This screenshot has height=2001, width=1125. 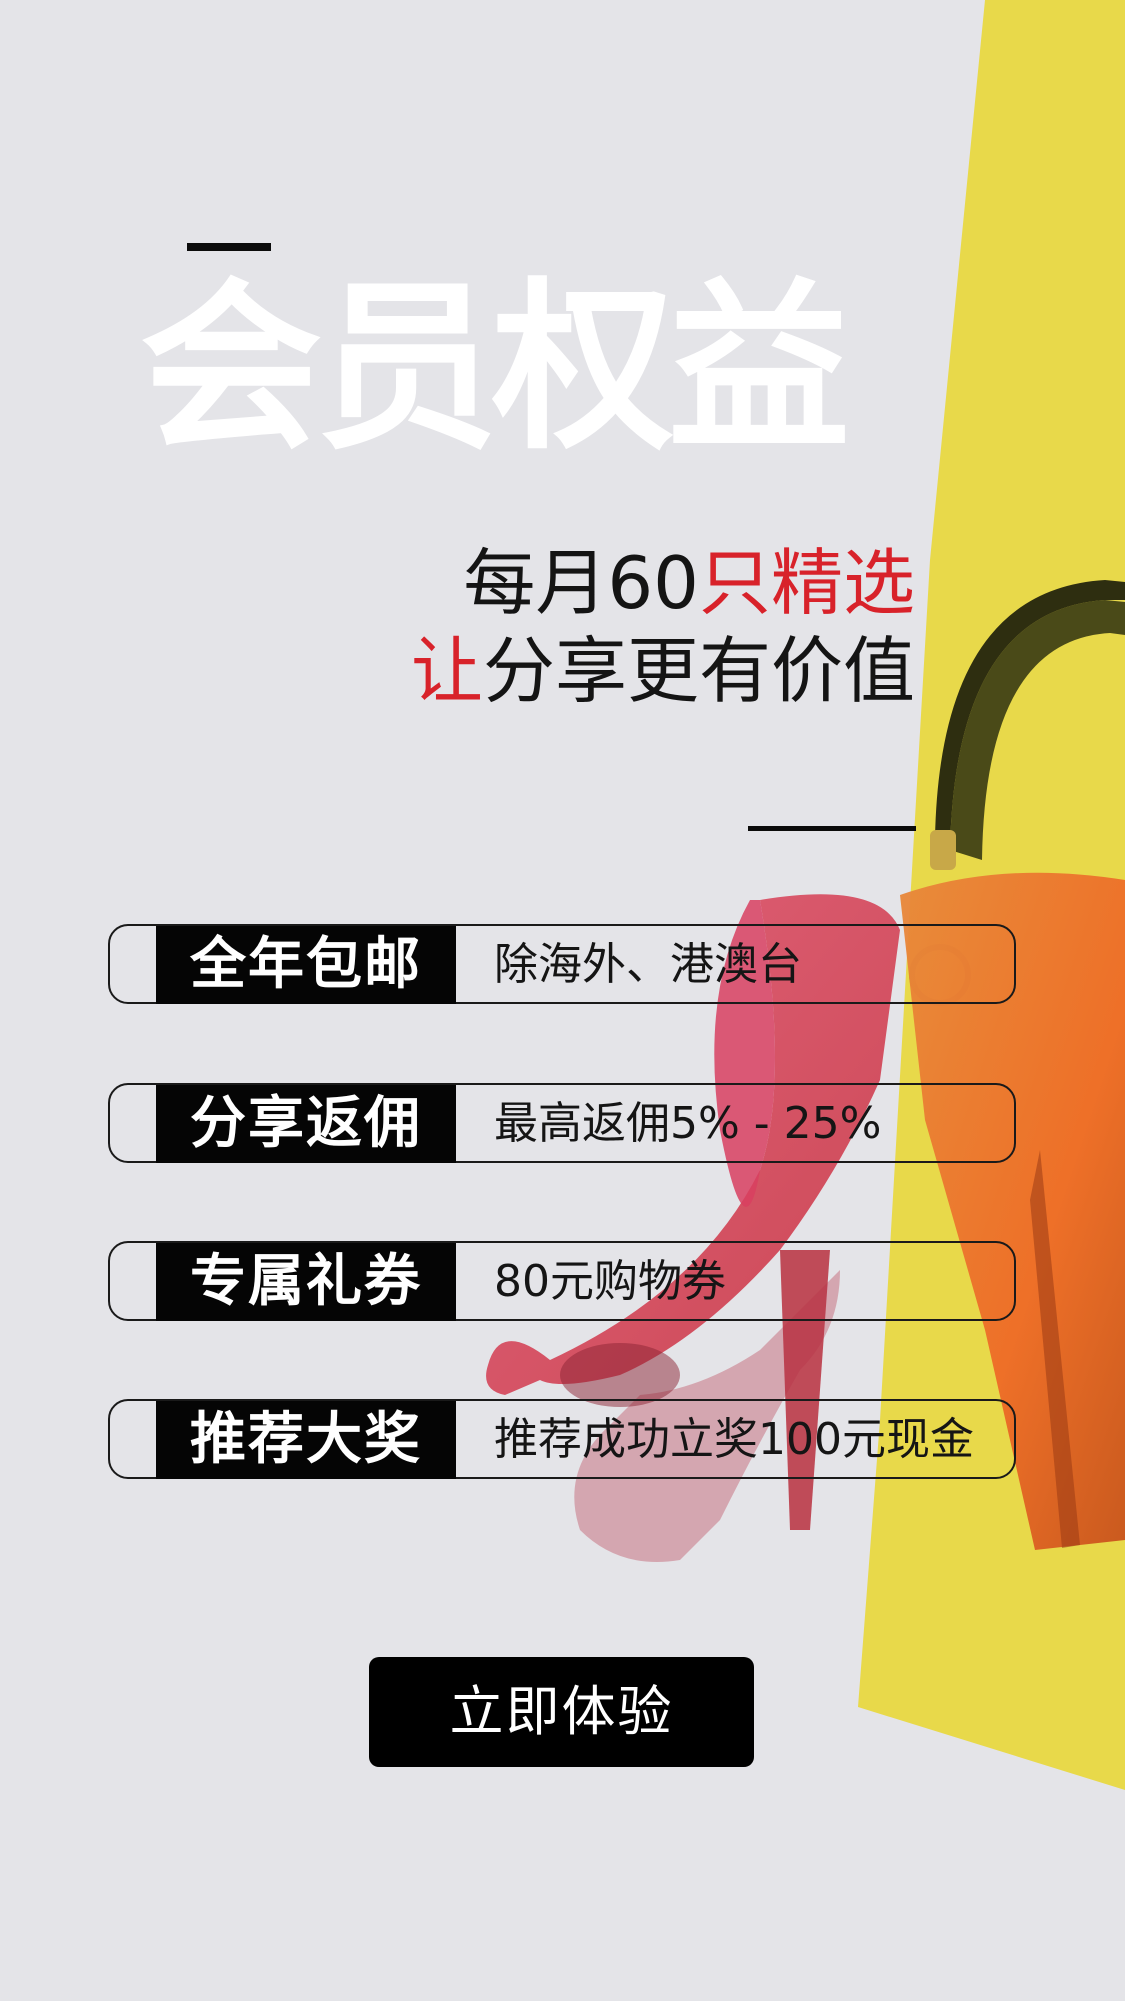 What do you see at coordinates (832, 828) in the screenshot?
I see `subtitle-divider` at bounding box center [832, 828].